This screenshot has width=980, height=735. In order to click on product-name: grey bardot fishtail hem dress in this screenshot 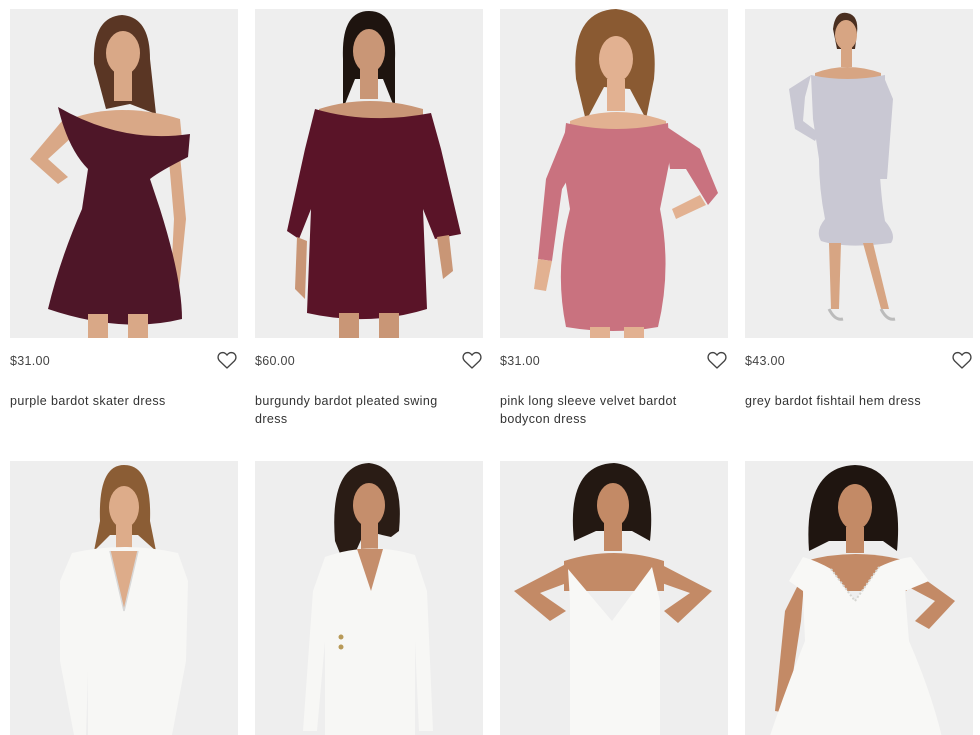, I will do `click(852, 401)`.